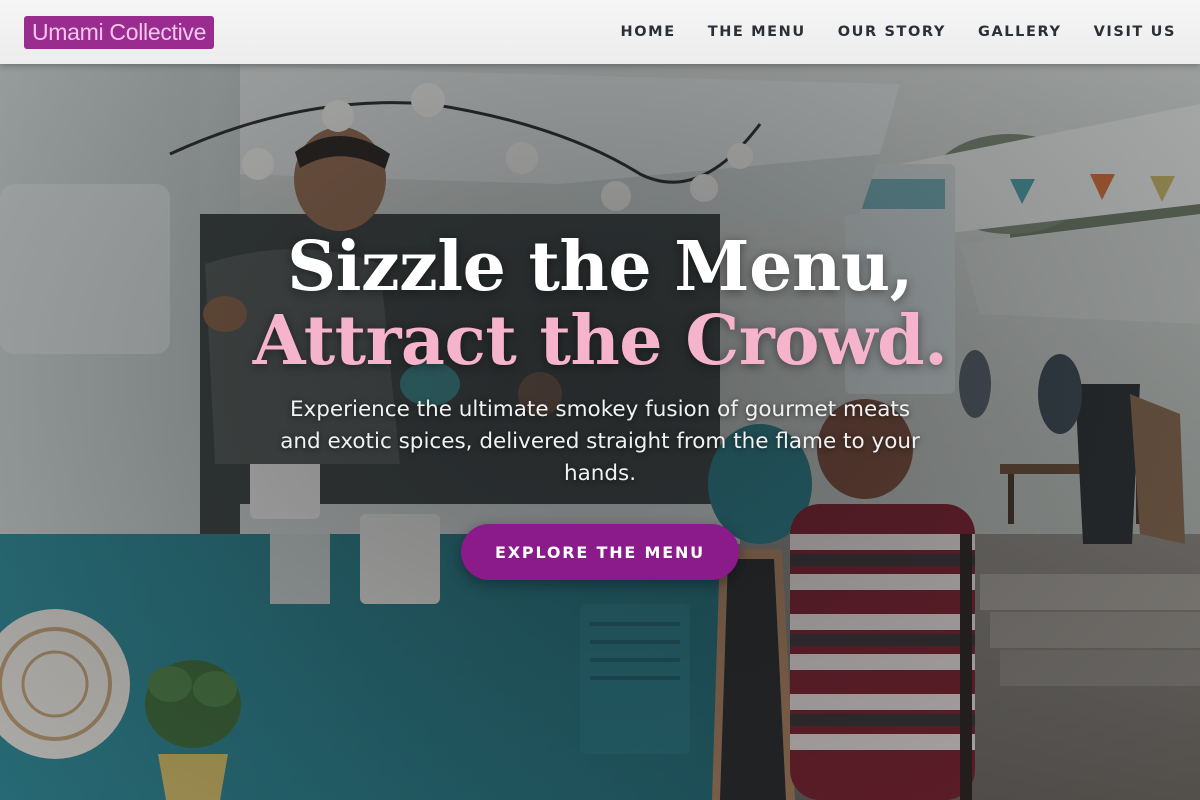 The image size is (1200, 800). What do you see at coordinates (757, 32) in the screenshot?
I see `nav-the-menu: THE MENU` at bounding box center [757, 32].